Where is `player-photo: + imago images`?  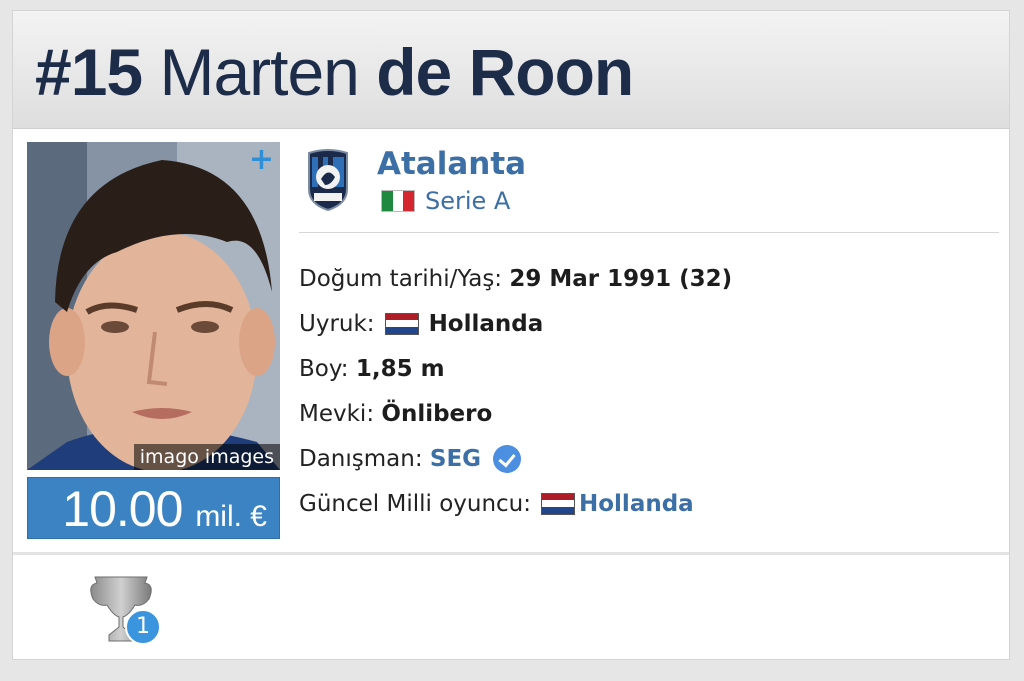 player-photo: + imago images is located at coordinates (153, 306).